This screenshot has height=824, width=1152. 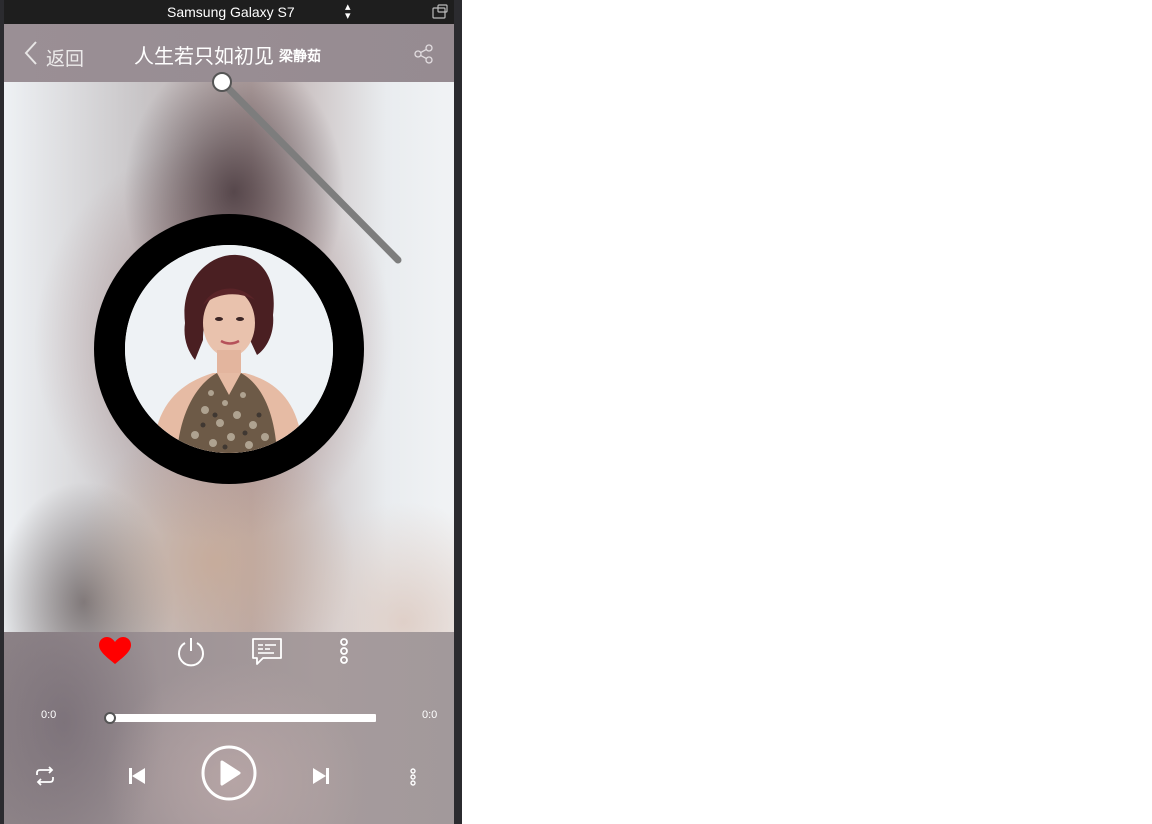 What do you see at coordinates (30, 53) in the screenshot?
I see `chevron-left-icon` at bounding box center [30, 53].